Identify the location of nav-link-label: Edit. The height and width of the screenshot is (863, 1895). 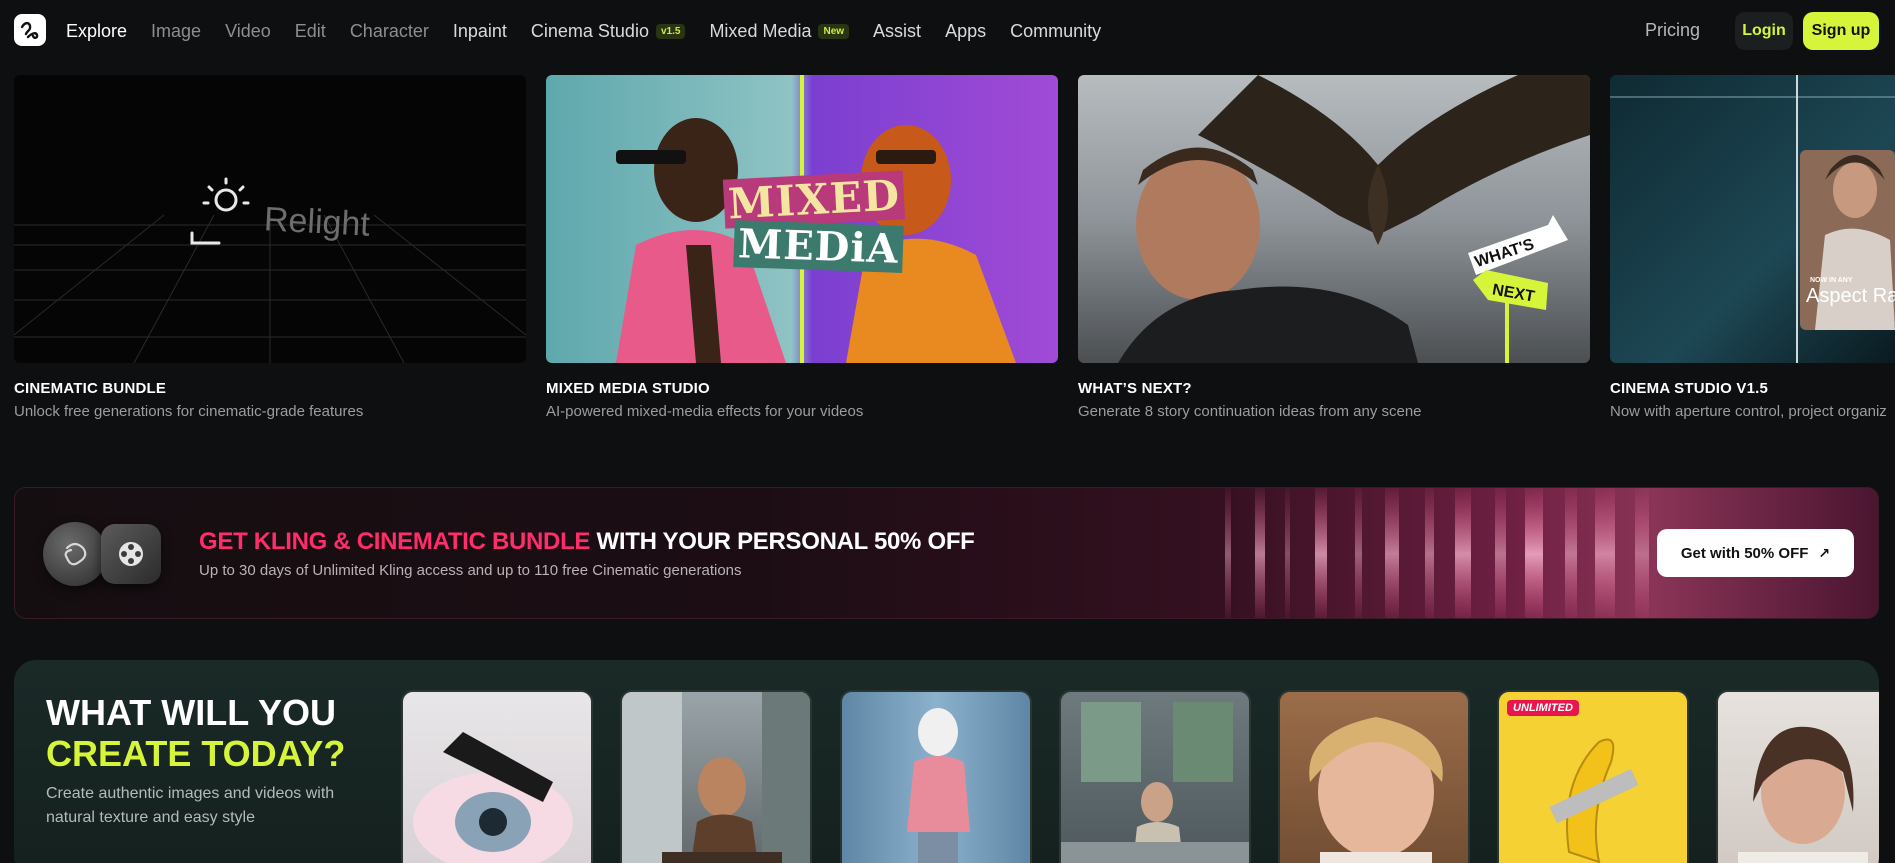
(310, 30).